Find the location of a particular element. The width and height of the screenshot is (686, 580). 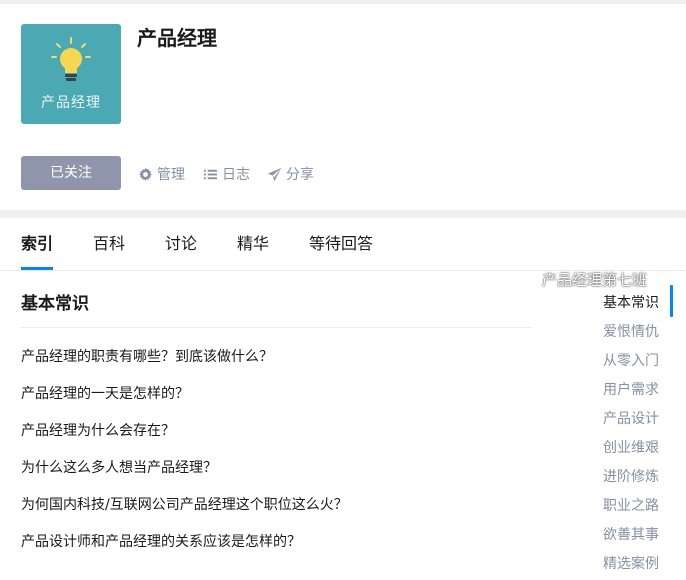

tab-waiting-answers: 等待回答 is located at coordinates (341, 244).